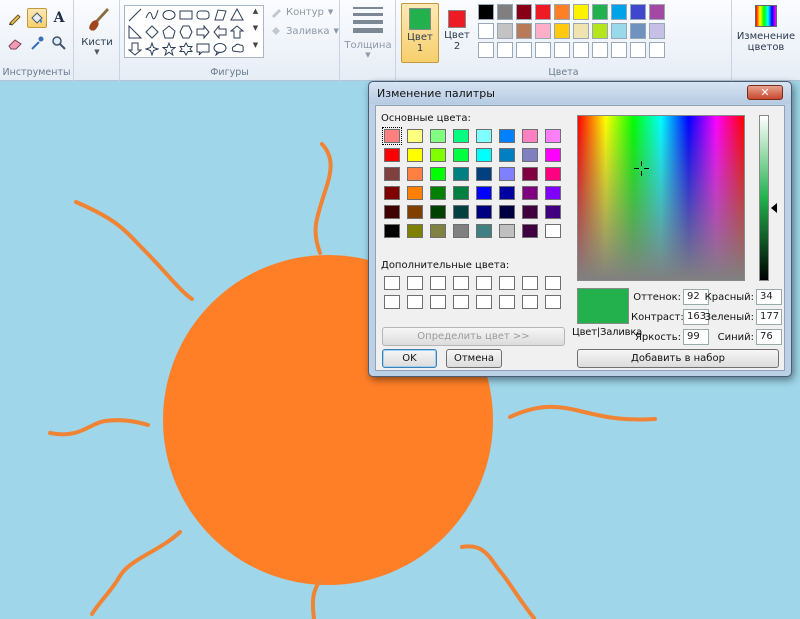  Describe the element at coordinates (203, 15) in the screenshot. I see `rounded-rectangle-shape` at that location.